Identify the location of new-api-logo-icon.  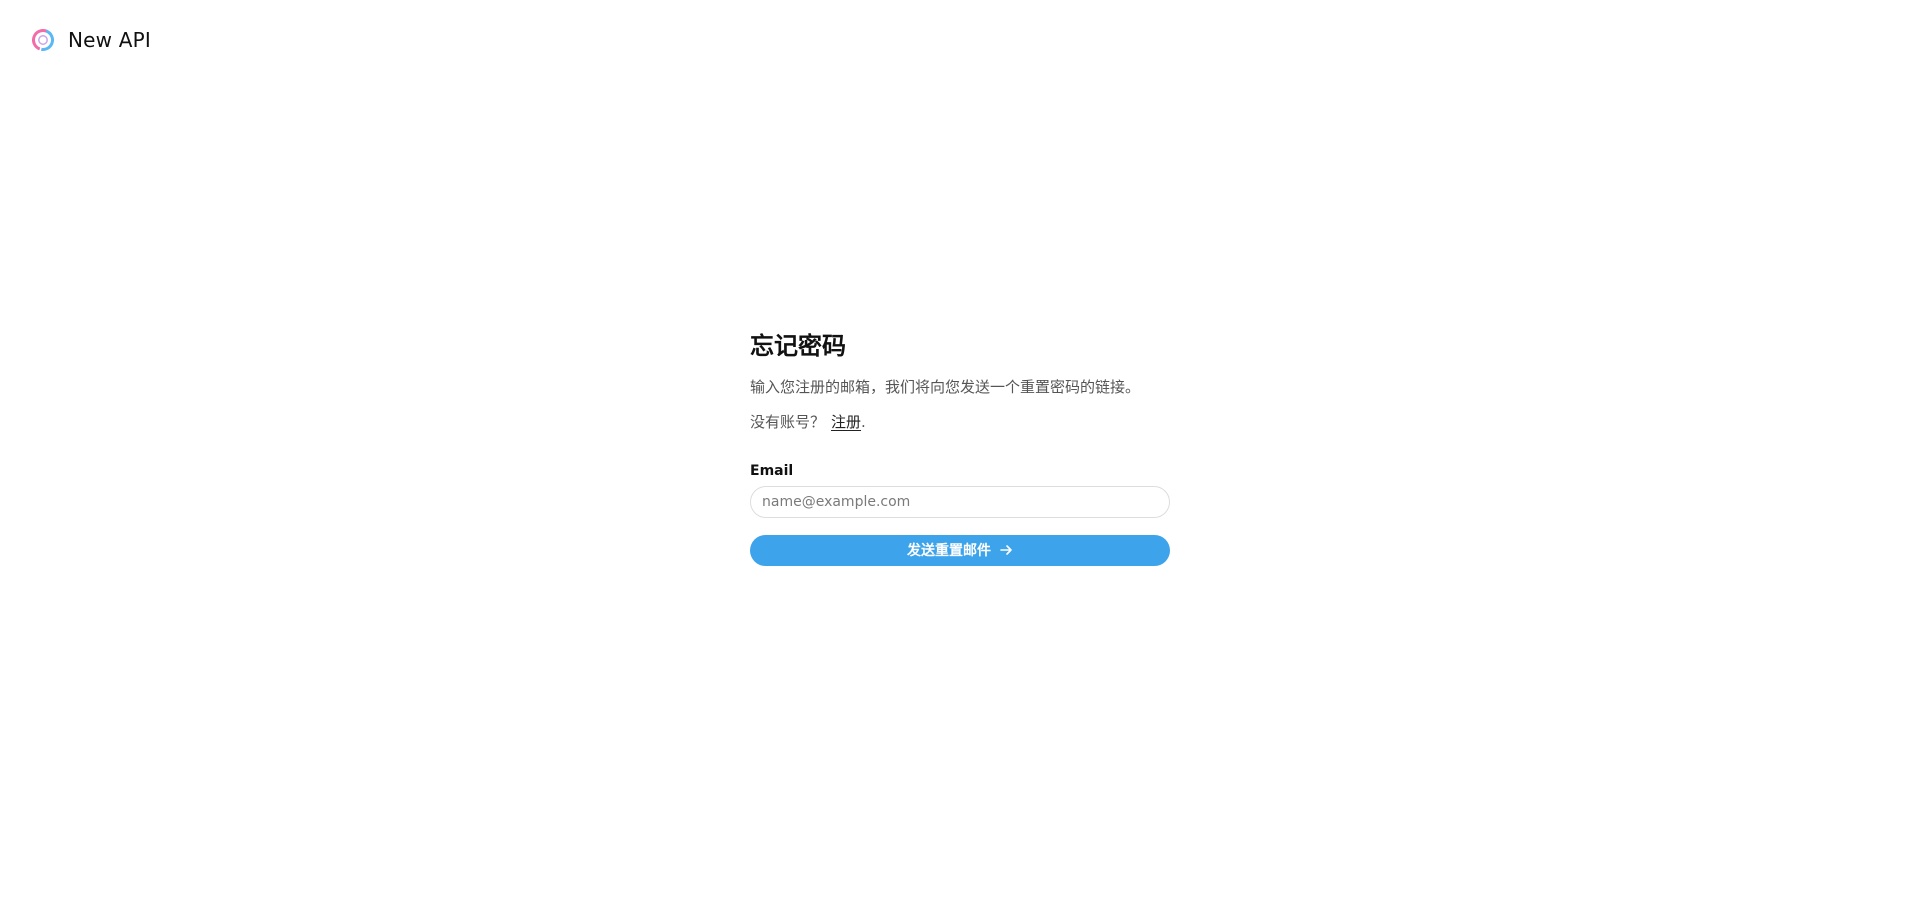
(43, 40).